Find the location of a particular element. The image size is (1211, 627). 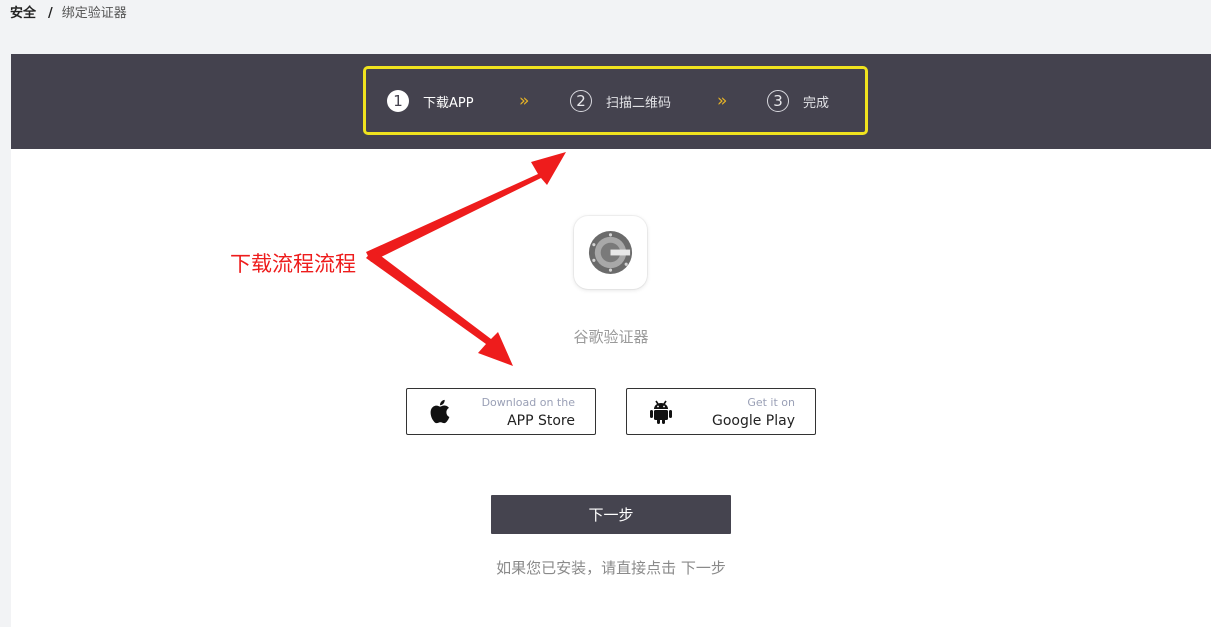

annotation-label: 下载流程流程 is located at coordinates (293, 264).